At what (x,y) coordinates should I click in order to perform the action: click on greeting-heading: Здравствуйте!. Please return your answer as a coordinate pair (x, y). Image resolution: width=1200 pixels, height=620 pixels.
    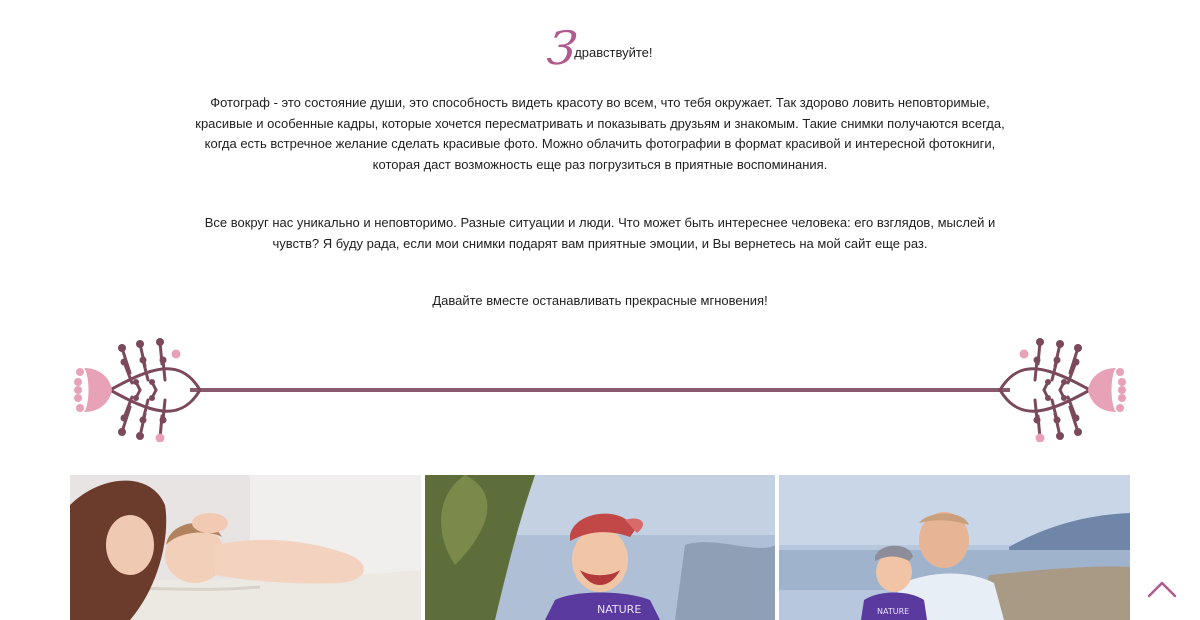
    Looking at the image, I should click on (600, 48).